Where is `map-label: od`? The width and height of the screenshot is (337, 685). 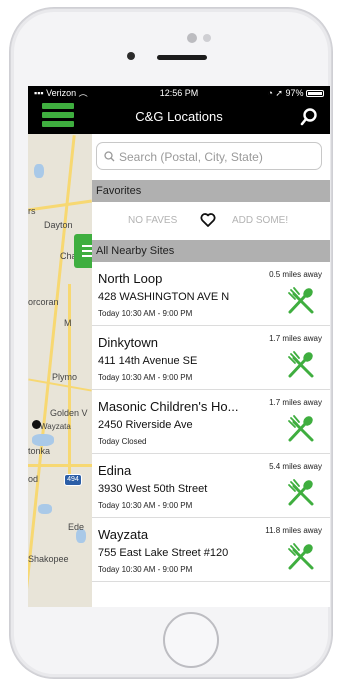
map-label: od is located at coordinates (33, 479).